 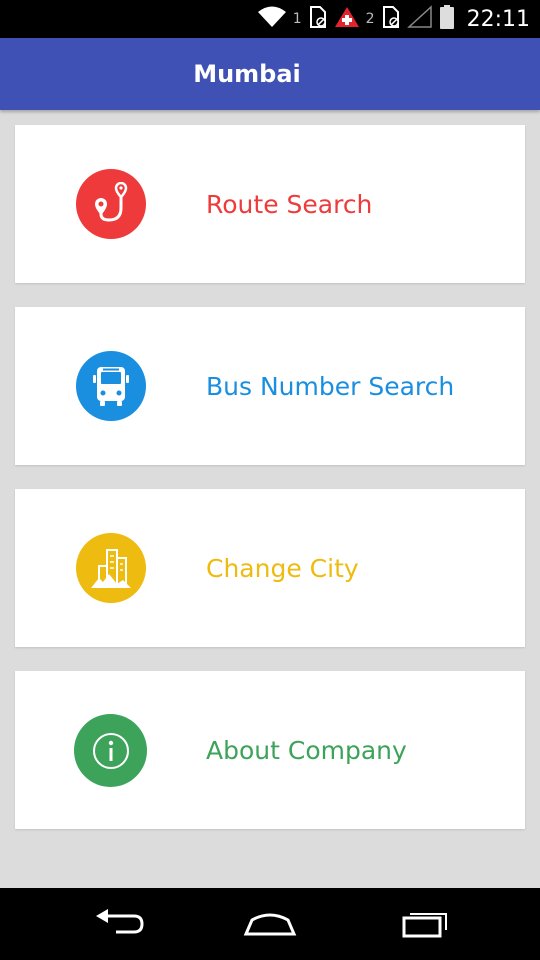 What do you see at coordinates (111, 568) in the screenshot?
I see `city-buildings-icon` at bounding box center [111, 568].